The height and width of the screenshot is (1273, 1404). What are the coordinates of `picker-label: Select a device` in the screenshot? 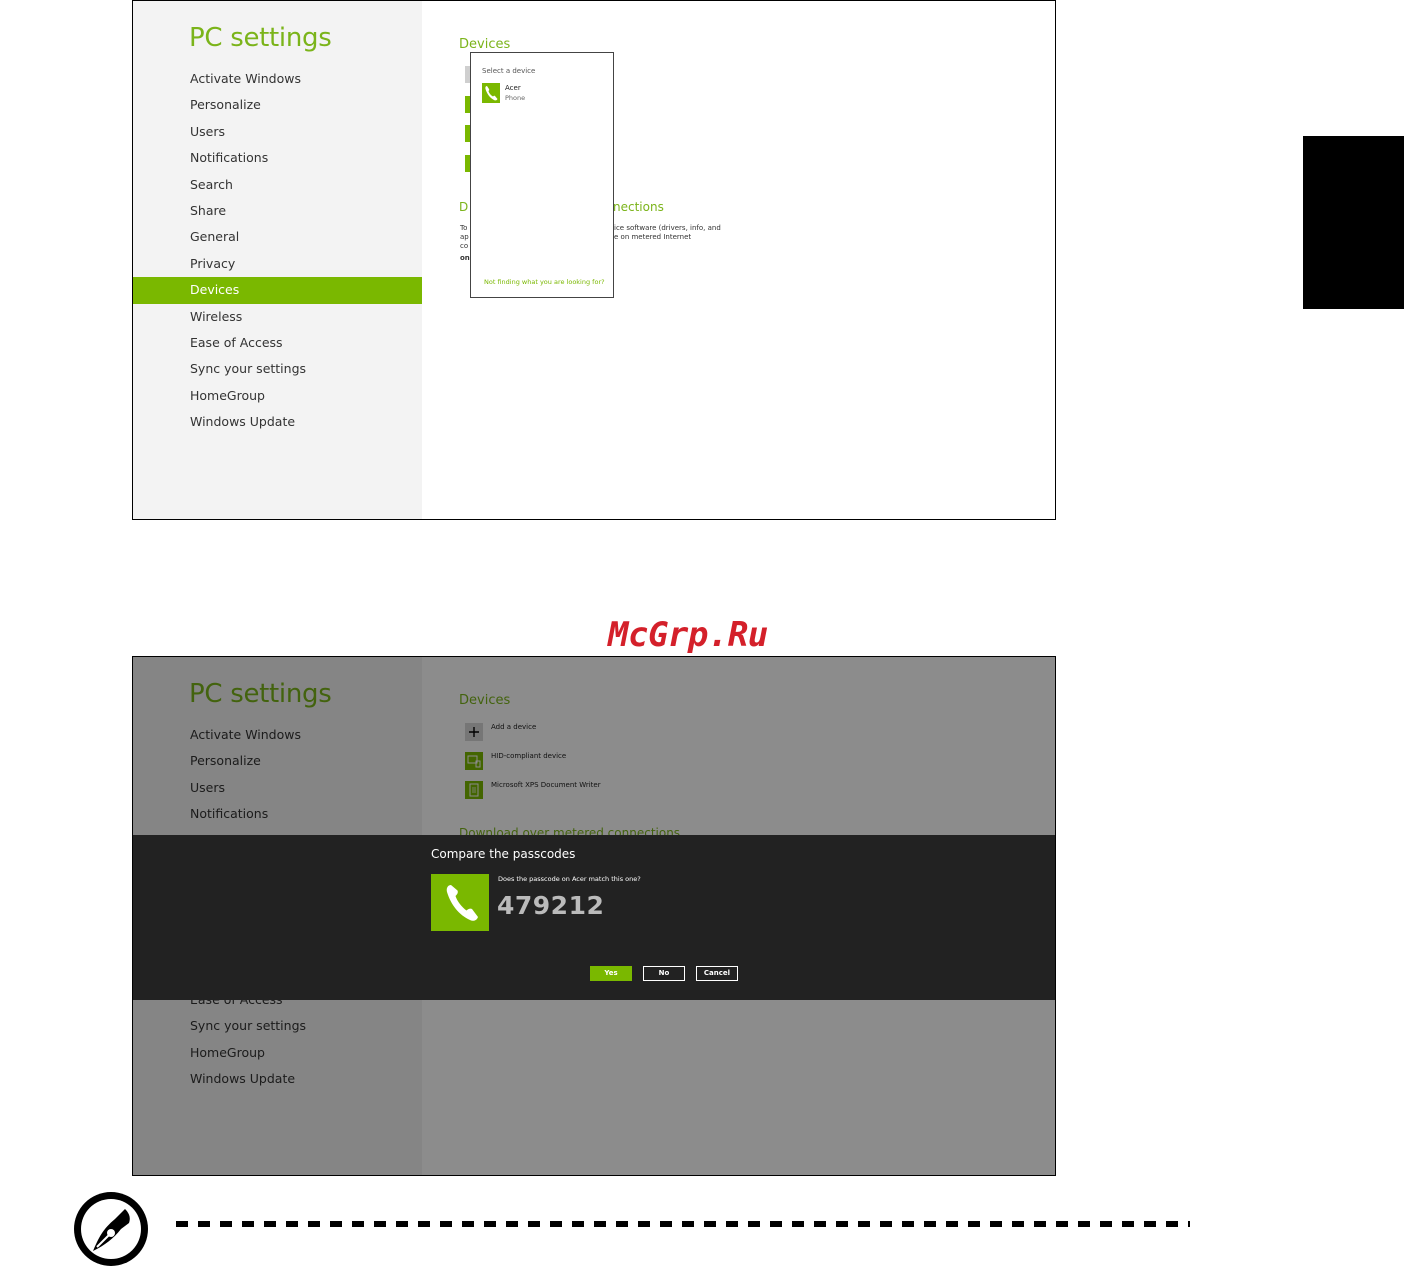 It's located at (509, 71).